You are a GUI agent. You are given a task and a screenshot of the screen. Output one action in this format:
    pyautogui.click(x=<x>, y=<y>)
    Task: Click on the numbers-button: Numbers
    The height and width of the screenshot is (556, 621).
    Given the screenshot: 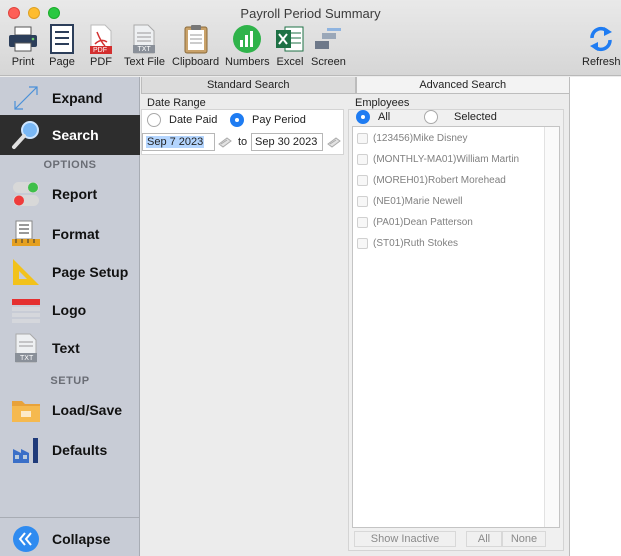 What is the action you would take?
    pyautogui.click(x=247, y=46)
    